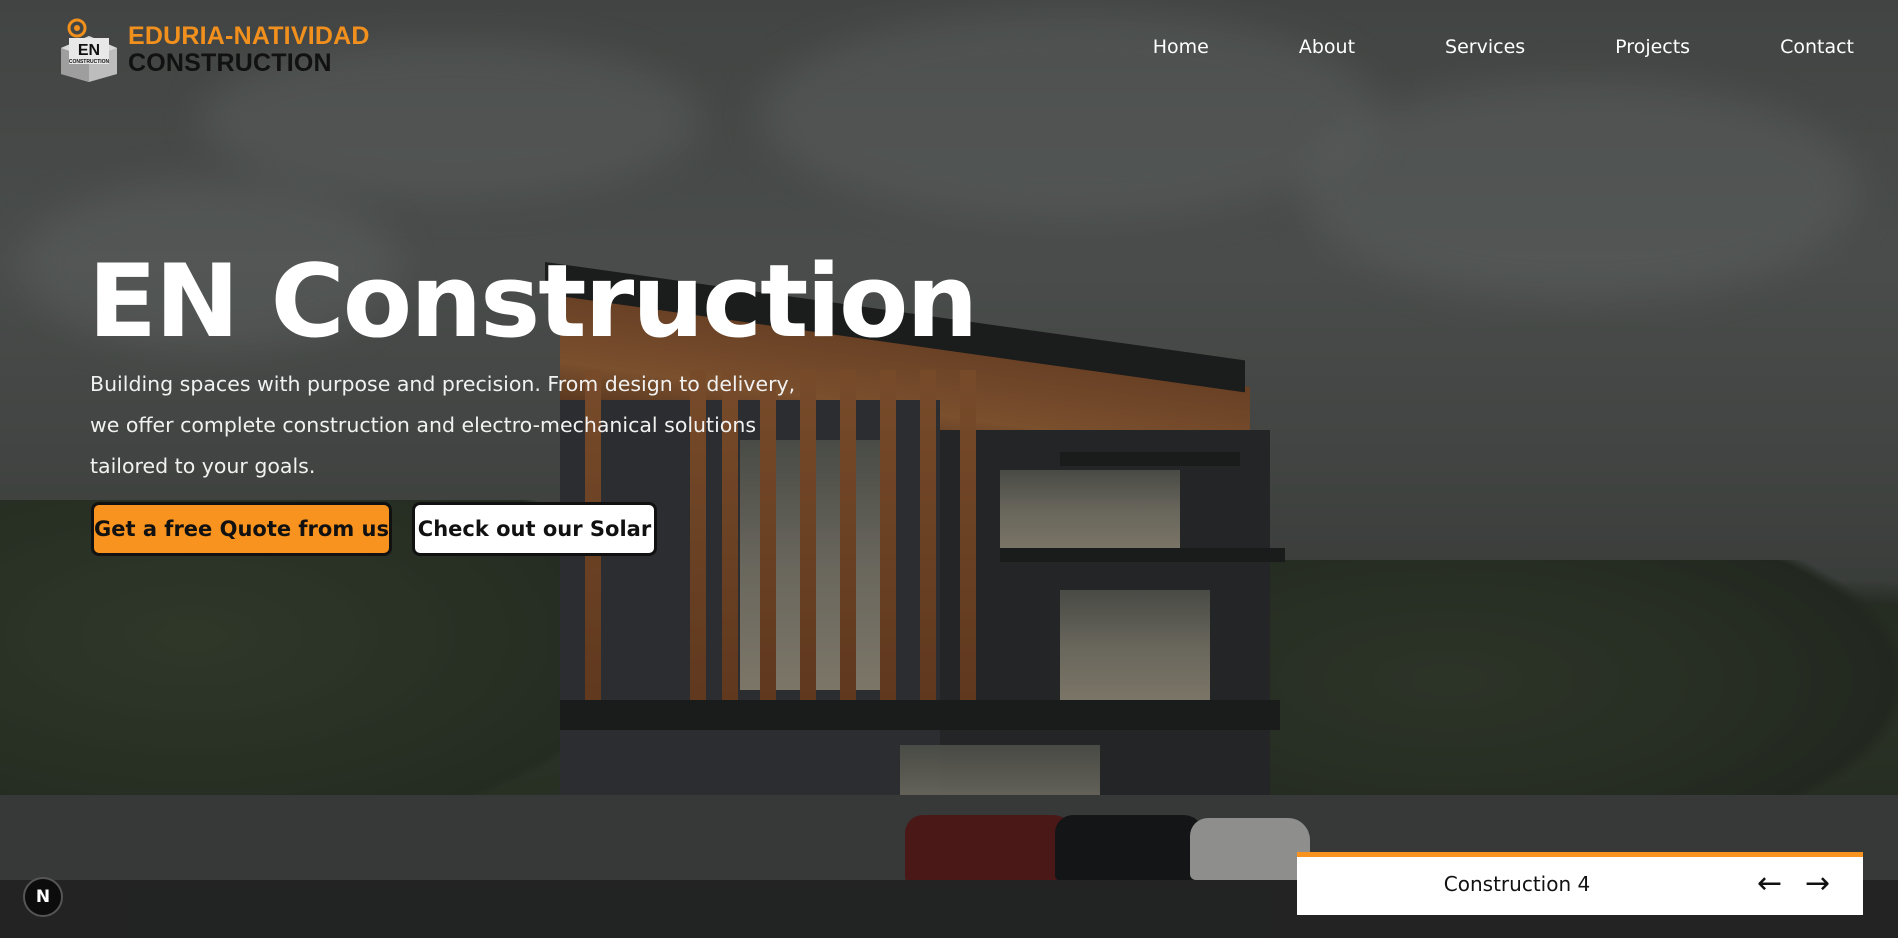 This screenshot has width=1898, height=938. I want to click on logo-mark-icon: EN CONSTRUCTION, so click(89, 50).